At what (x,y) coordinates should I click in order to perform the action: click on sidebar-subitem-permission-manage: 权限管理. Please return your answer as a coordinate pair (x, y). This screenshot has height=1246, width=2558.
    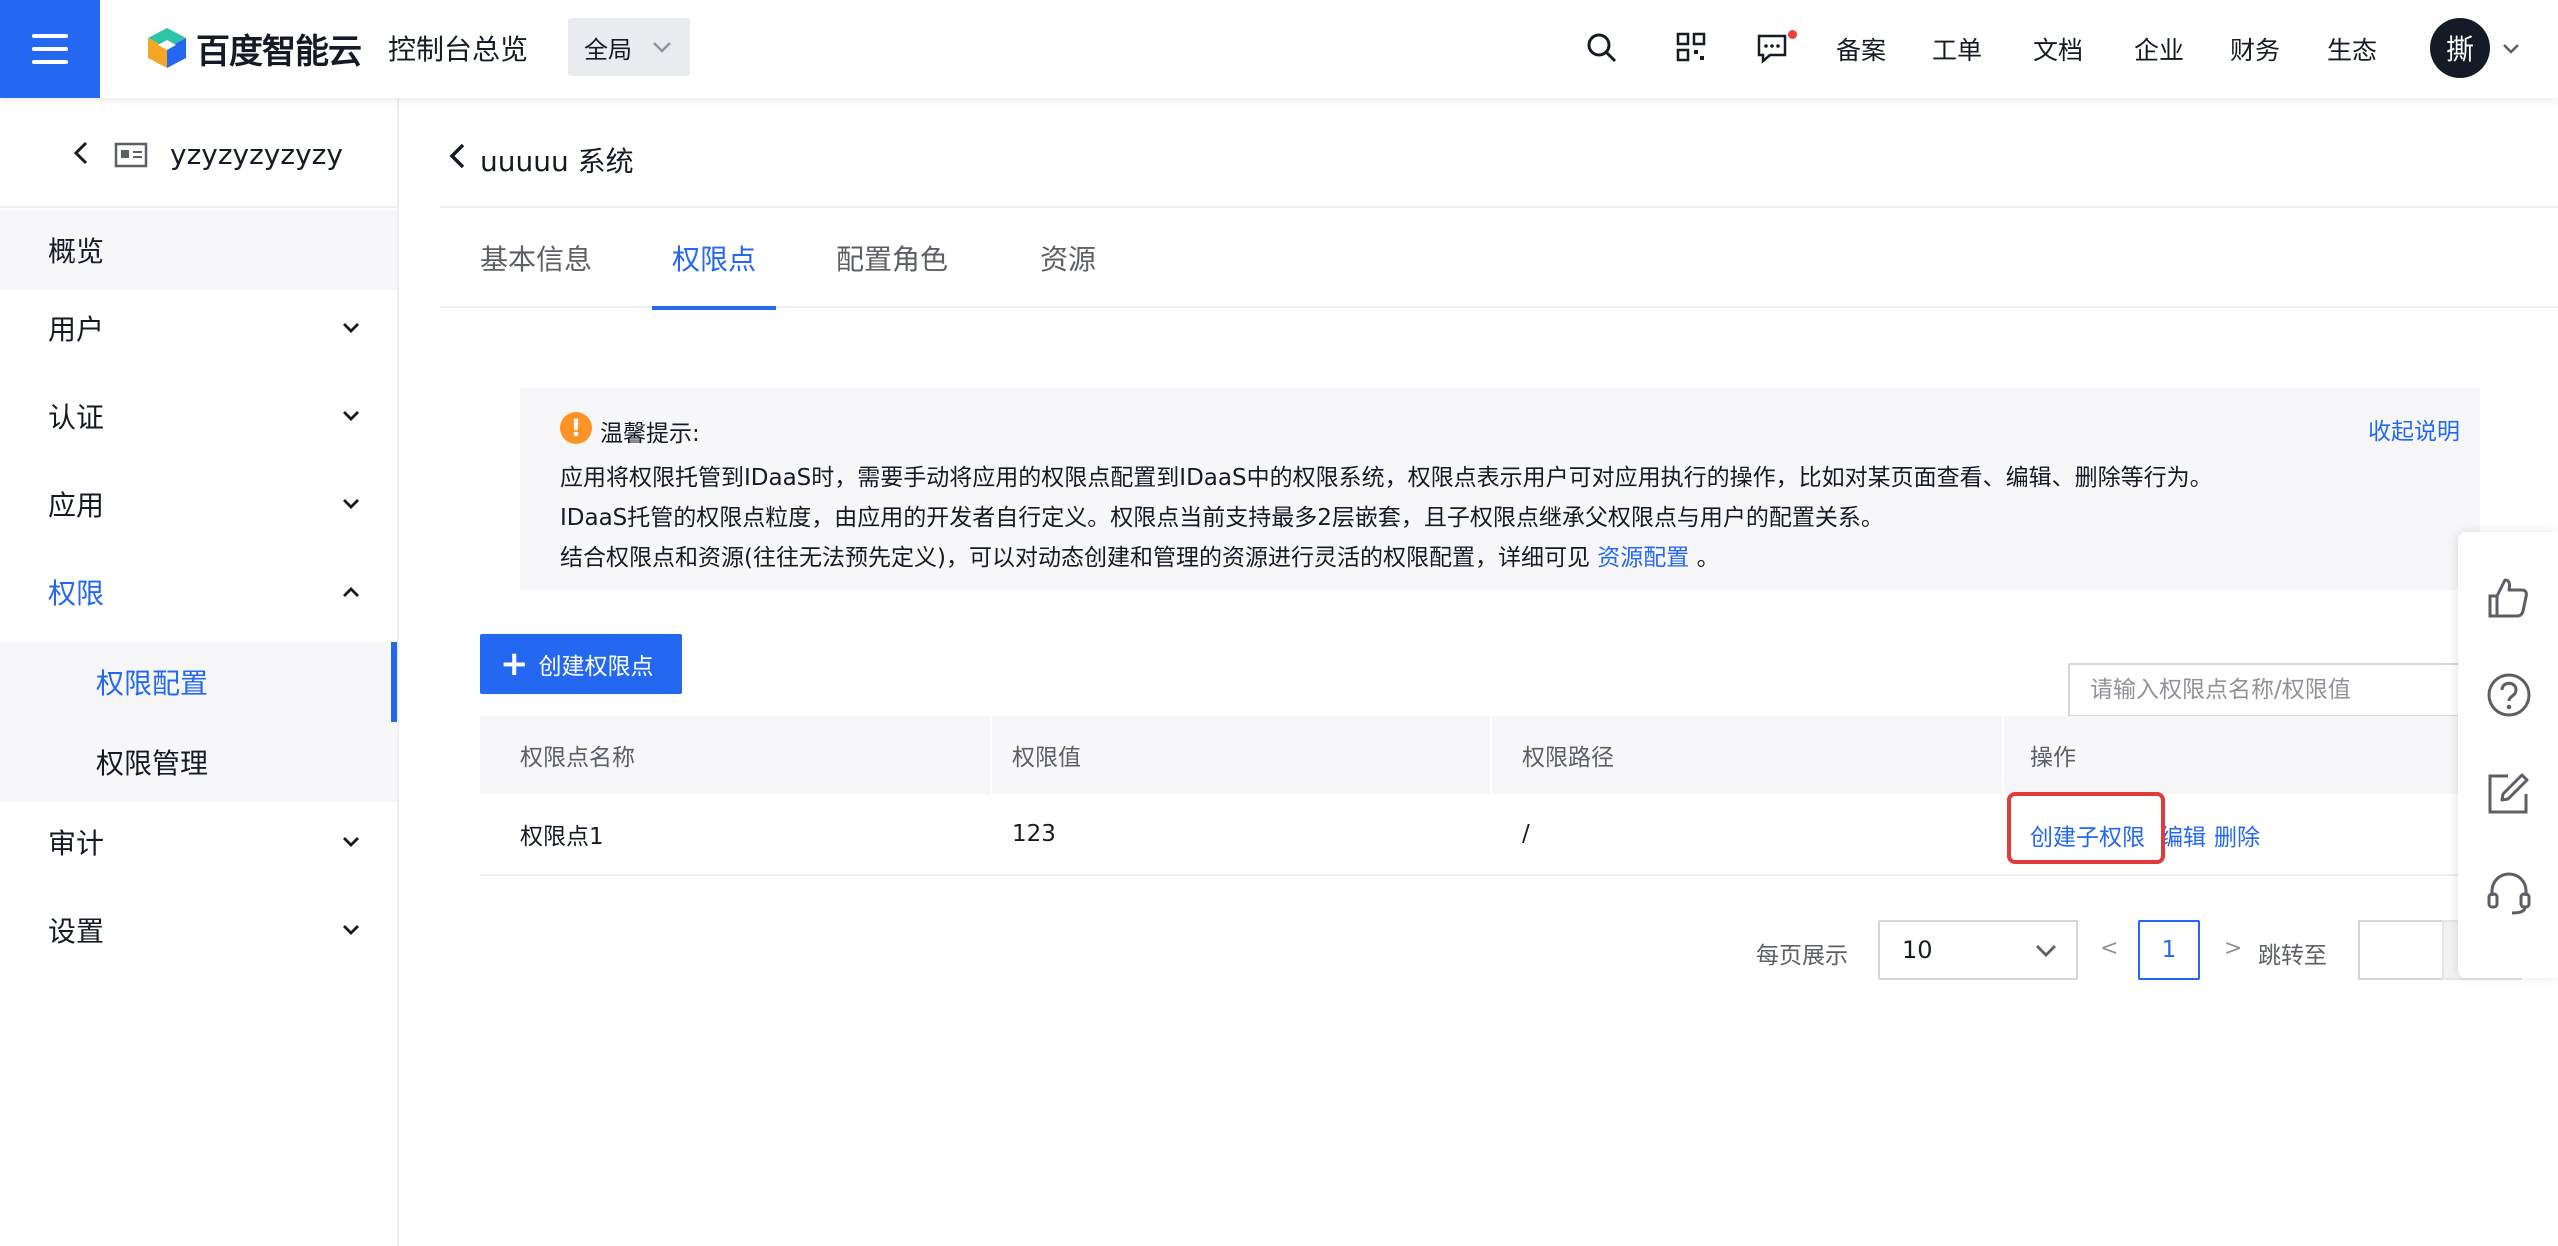
    Looking at the image, I should click on (198, 762).